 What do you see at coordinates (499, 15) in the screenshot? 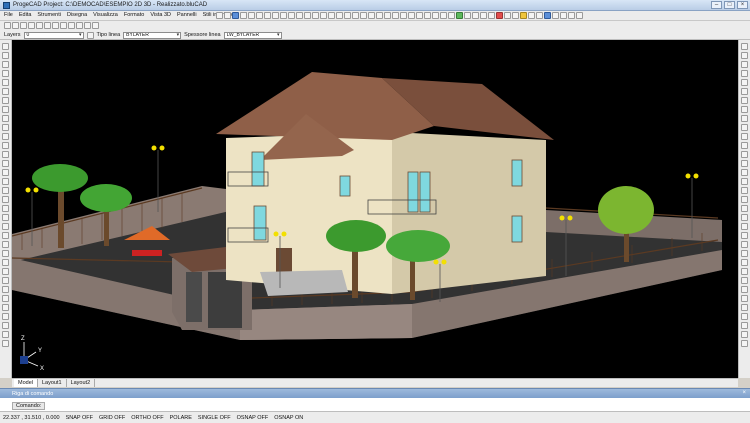
I see `delete-icon` at bounding box center [499, 15].